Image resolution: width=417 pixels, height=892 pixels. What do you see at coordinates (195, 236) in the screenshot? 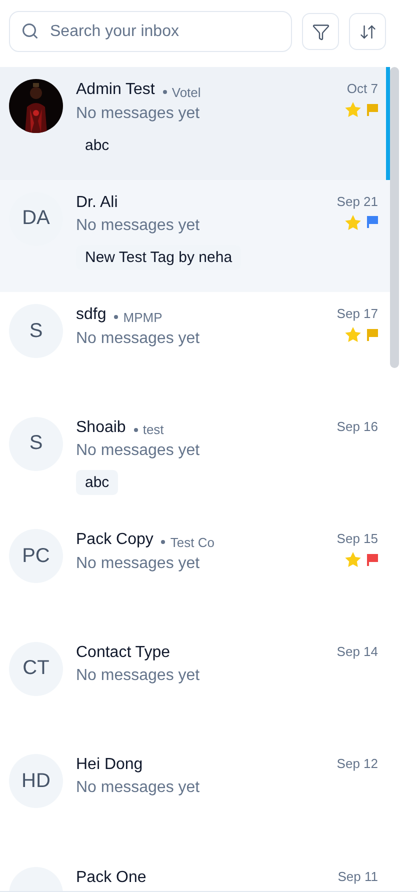
I see `conversation-item: DA Dr. Ali No messages yet New Test Tag by neha Sep 21` at bounding box center [195, 236].